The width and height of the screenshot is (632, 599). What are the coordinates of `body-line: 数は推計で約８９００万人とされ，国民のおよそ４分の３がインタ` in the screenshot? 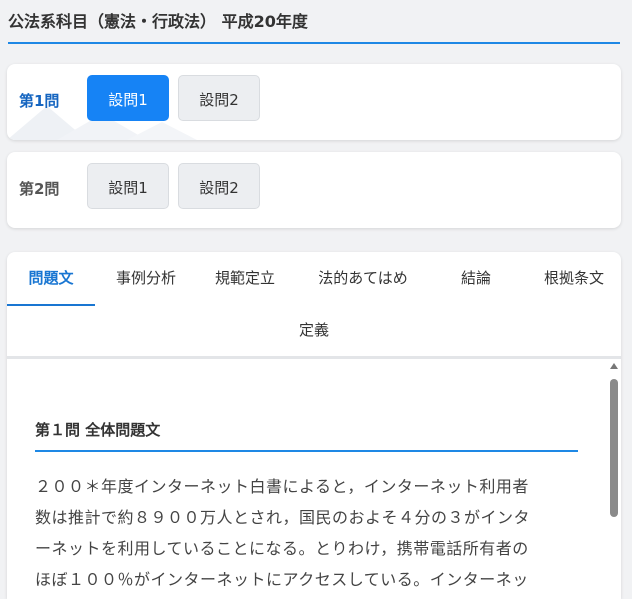 It's located at (283, 517).